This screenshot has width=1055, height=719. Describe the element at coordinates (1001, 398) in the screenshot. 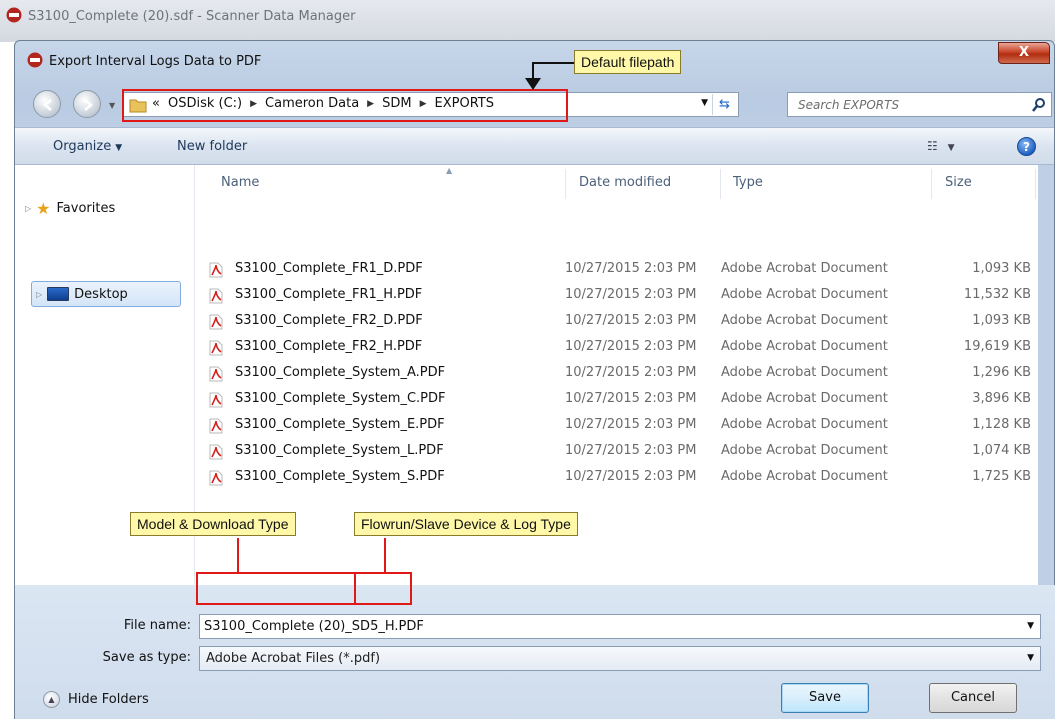

I see `file-size: 3,896 KB` at that location.